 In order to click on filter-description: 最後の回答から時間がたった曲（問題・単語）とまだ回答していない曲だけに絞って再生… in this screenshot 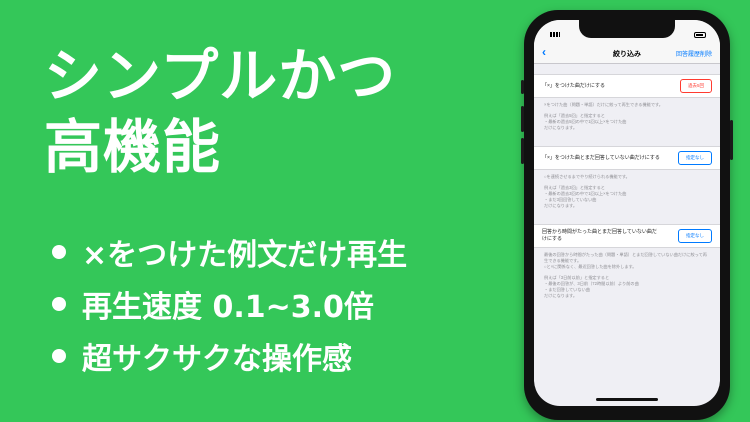, I will do `click(627, 281)`.